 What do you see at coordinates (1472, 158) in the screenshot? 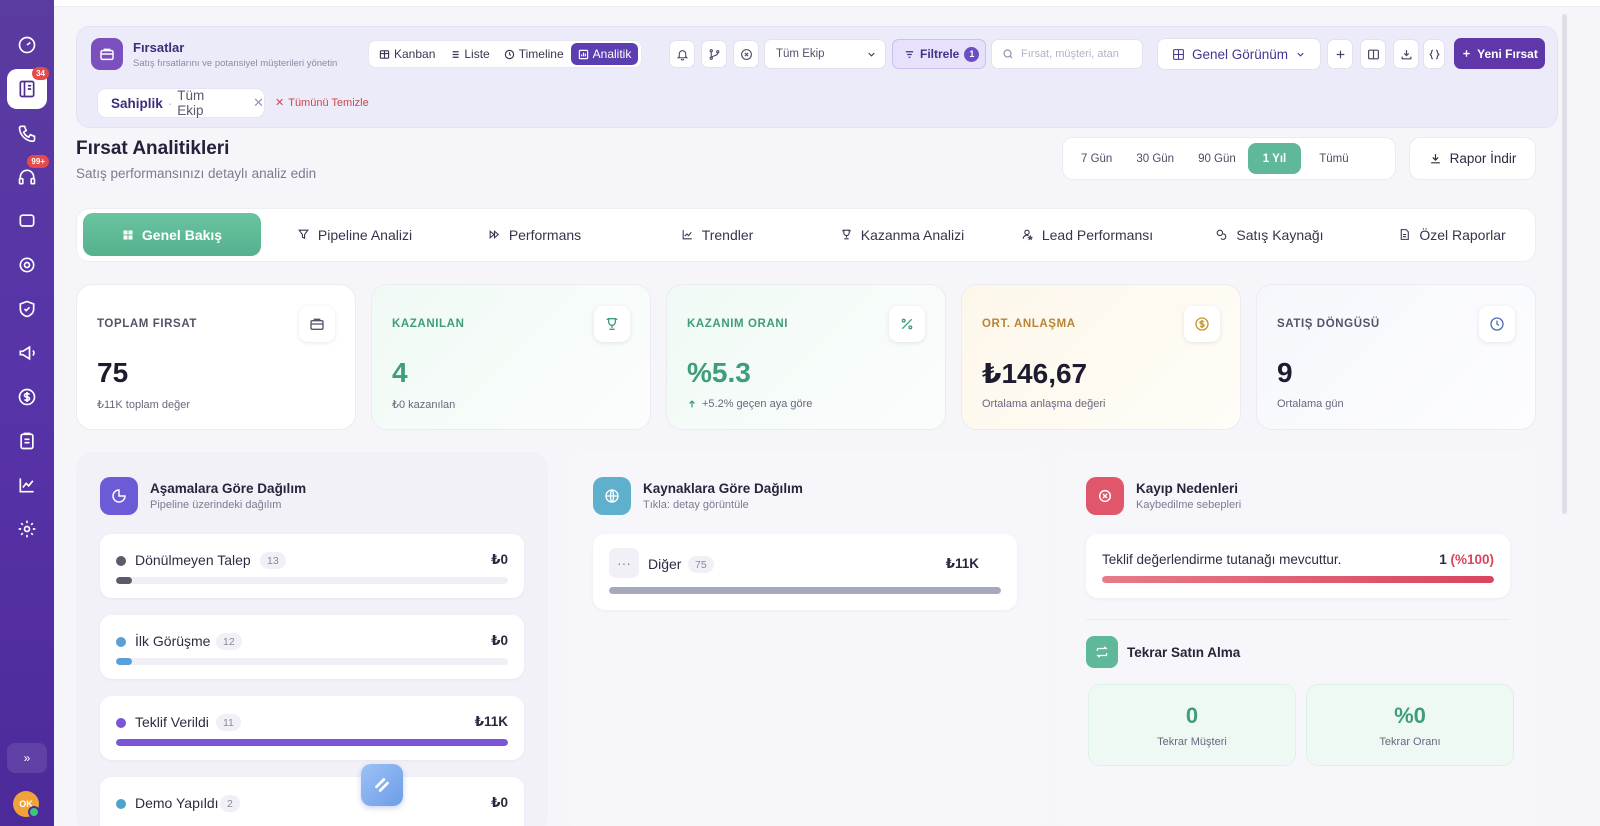
I see `download-report-button: Rapor İndir` at bounding box center [1472, 158].